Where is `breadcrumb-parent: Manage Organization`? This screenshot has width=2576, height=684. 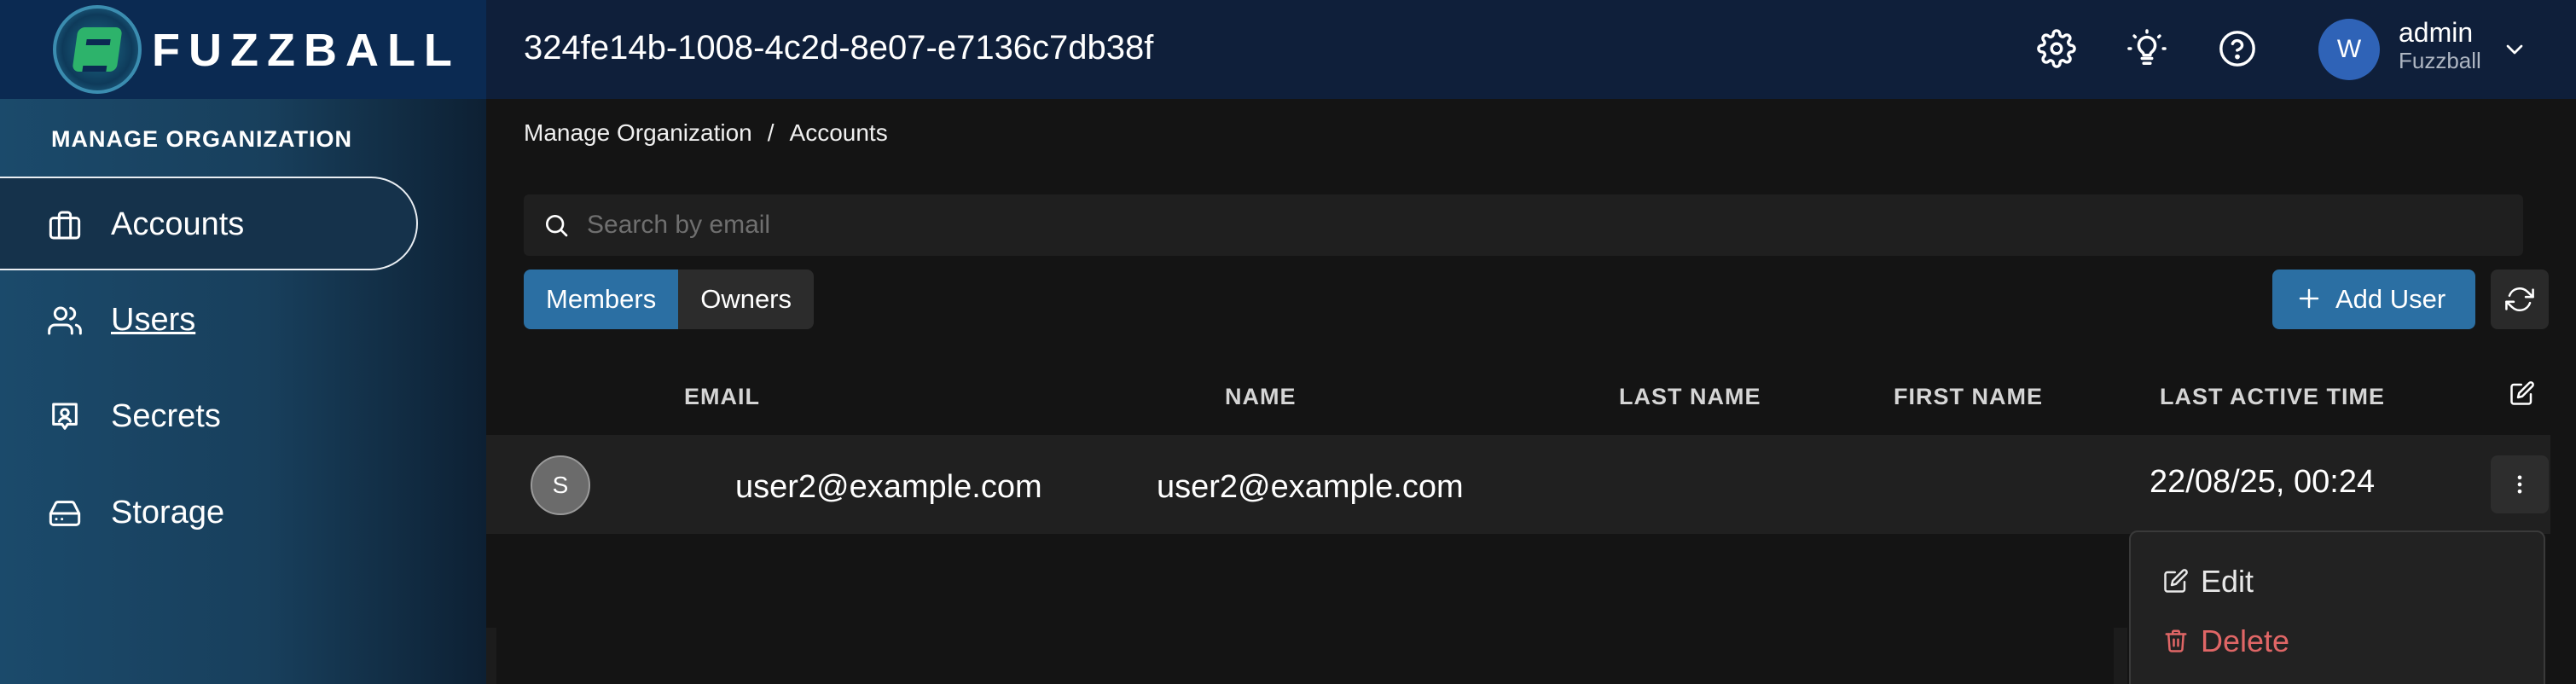 breadcrumb-parent: Manage Organization is located at coordinates (638, 133).